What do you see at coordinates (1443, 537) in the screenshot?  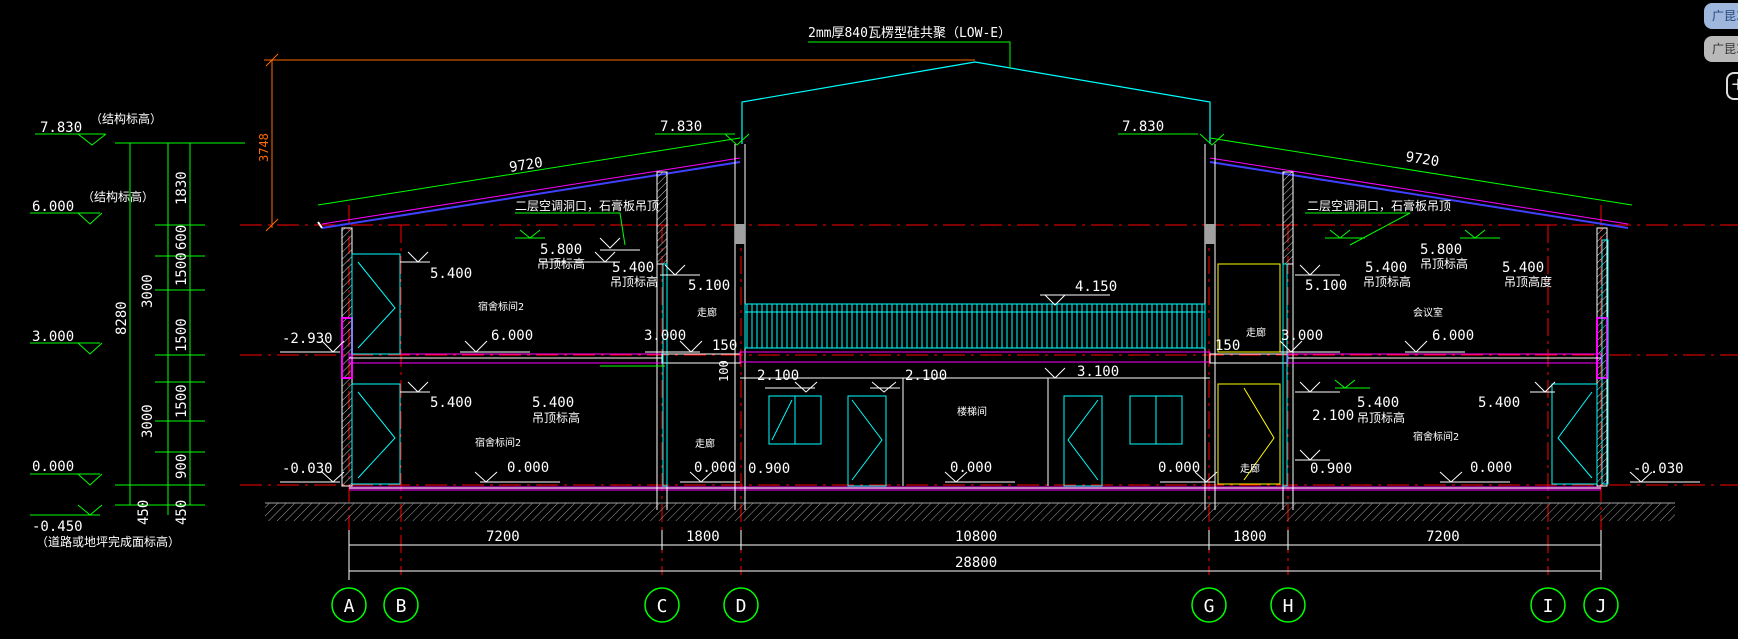 I see `hdim-7200-right: 7200` at bounding box center [1443, 537].